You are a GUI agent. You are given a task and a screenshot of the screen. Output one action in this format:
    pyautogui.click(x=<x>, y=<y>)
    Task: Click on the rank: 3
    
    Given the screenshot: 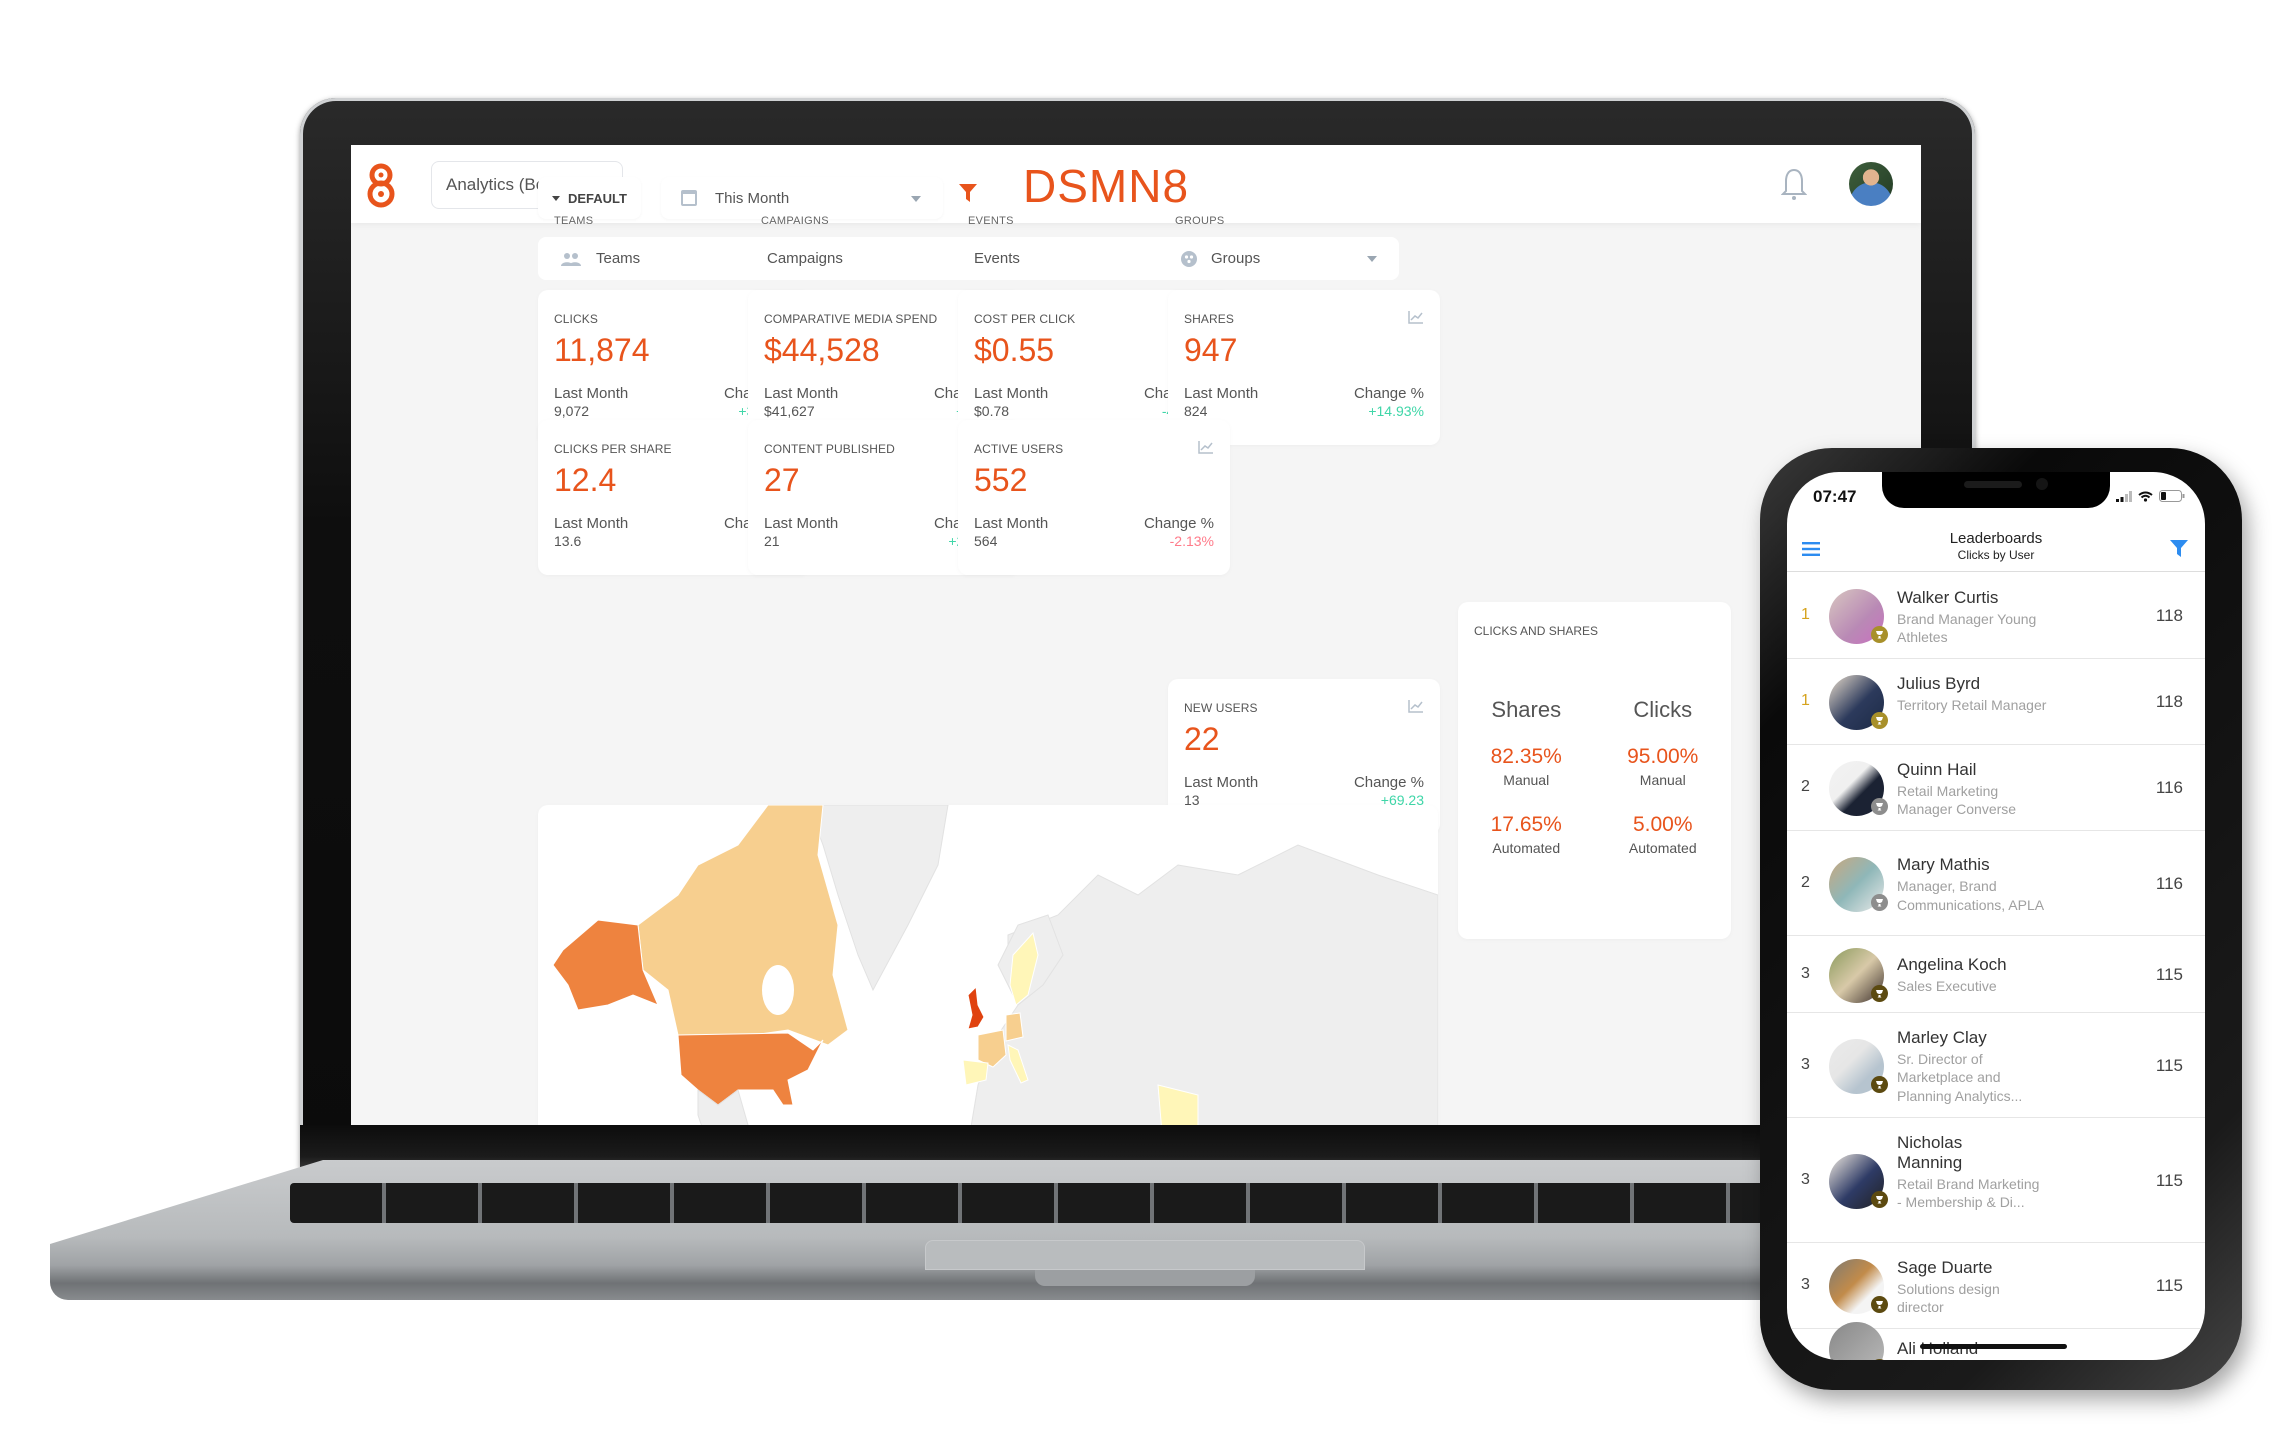 What is the action you would take?
    pyautogui.click(x=1805, y=1179)
    